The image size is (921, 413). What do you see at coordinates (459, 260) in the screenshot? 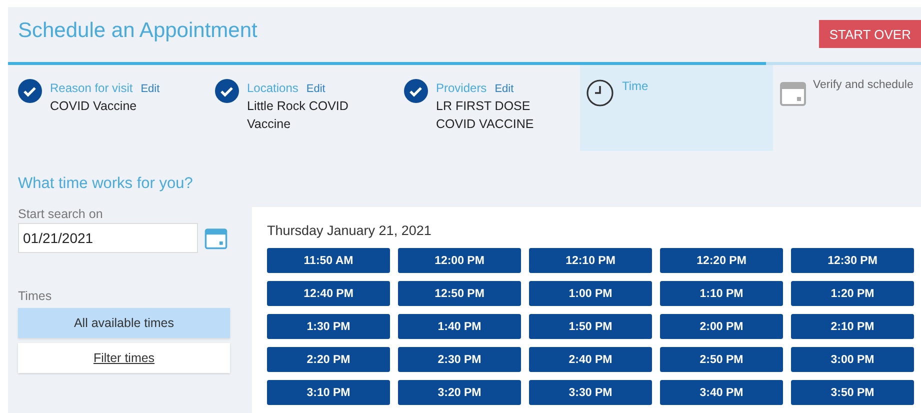
I see `time-slot-button: 12:00 PM` at bounding box center [459, 260].